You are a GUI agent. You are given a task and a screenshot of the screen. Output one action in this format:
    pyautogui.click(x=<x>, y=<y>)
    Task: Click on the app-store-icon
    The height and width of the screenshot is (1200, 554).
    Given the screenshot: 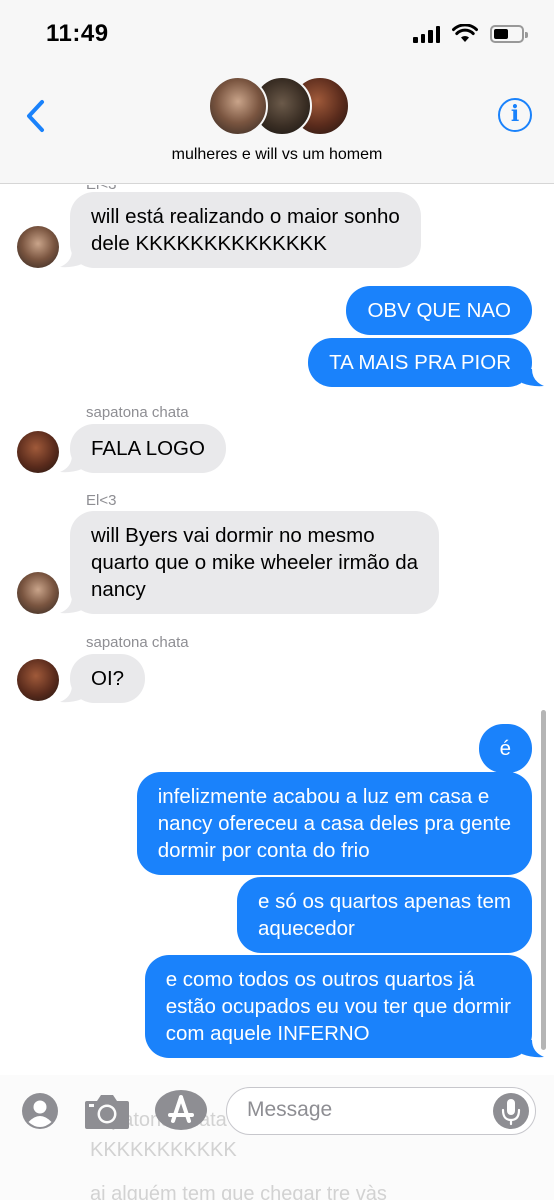 What is the action you would take?
    pyautogui.click(x=181, y=1109)
    